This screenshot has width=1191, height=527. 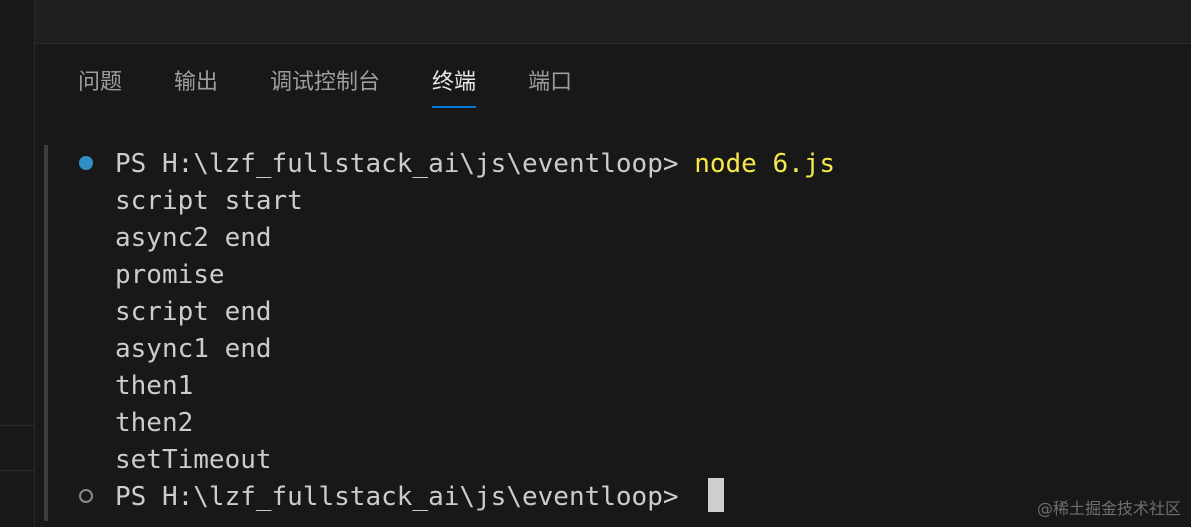 What do you see at coordinates (100, 88) in the screenshot?
I see `tab-problems: 问题` at bounding box center [100, 88].